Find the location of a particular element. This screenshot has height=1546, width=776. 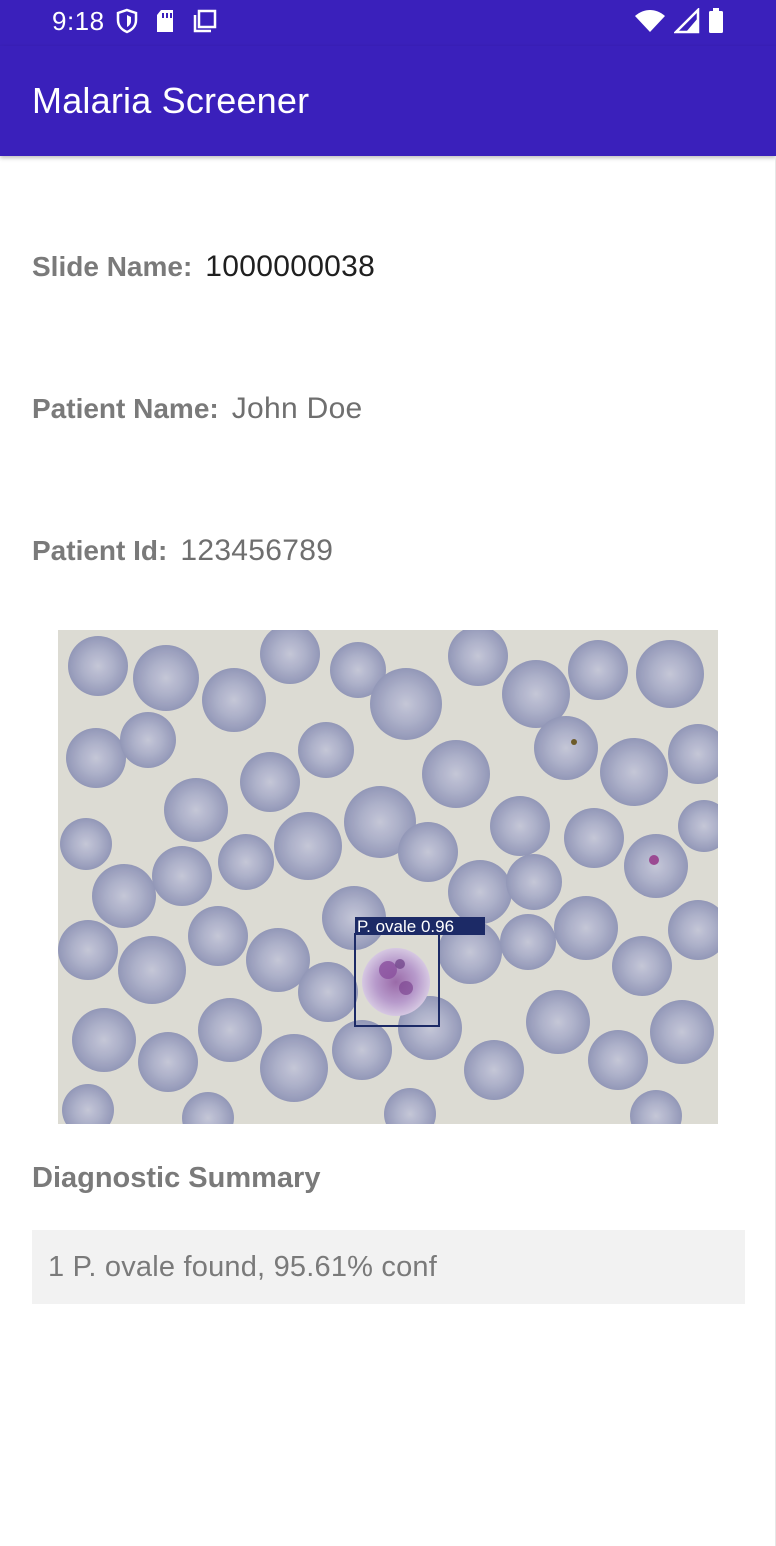

patient-name-value: John Doe is located at coordinates (297, 408).